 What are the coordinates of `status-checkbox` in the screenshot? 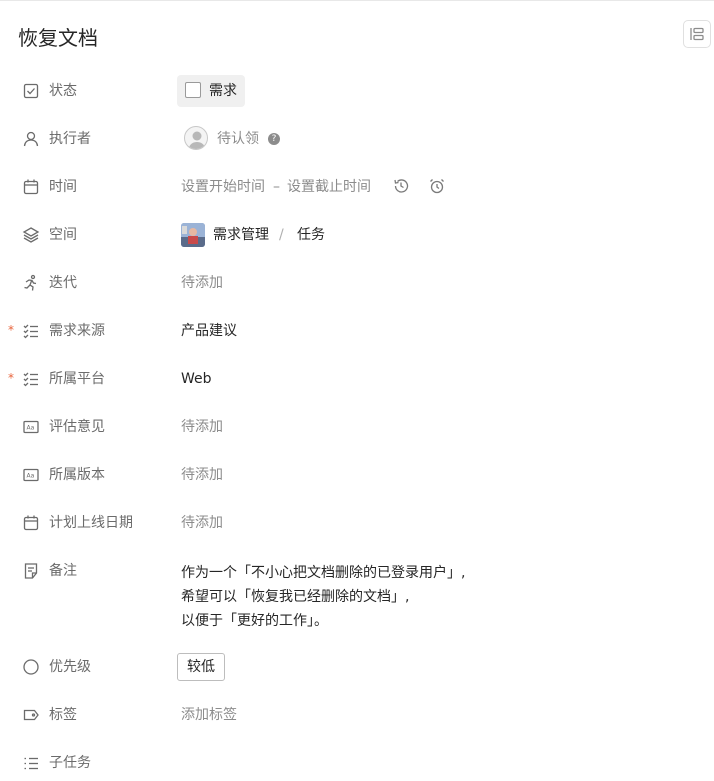 It's located at (193, 90).